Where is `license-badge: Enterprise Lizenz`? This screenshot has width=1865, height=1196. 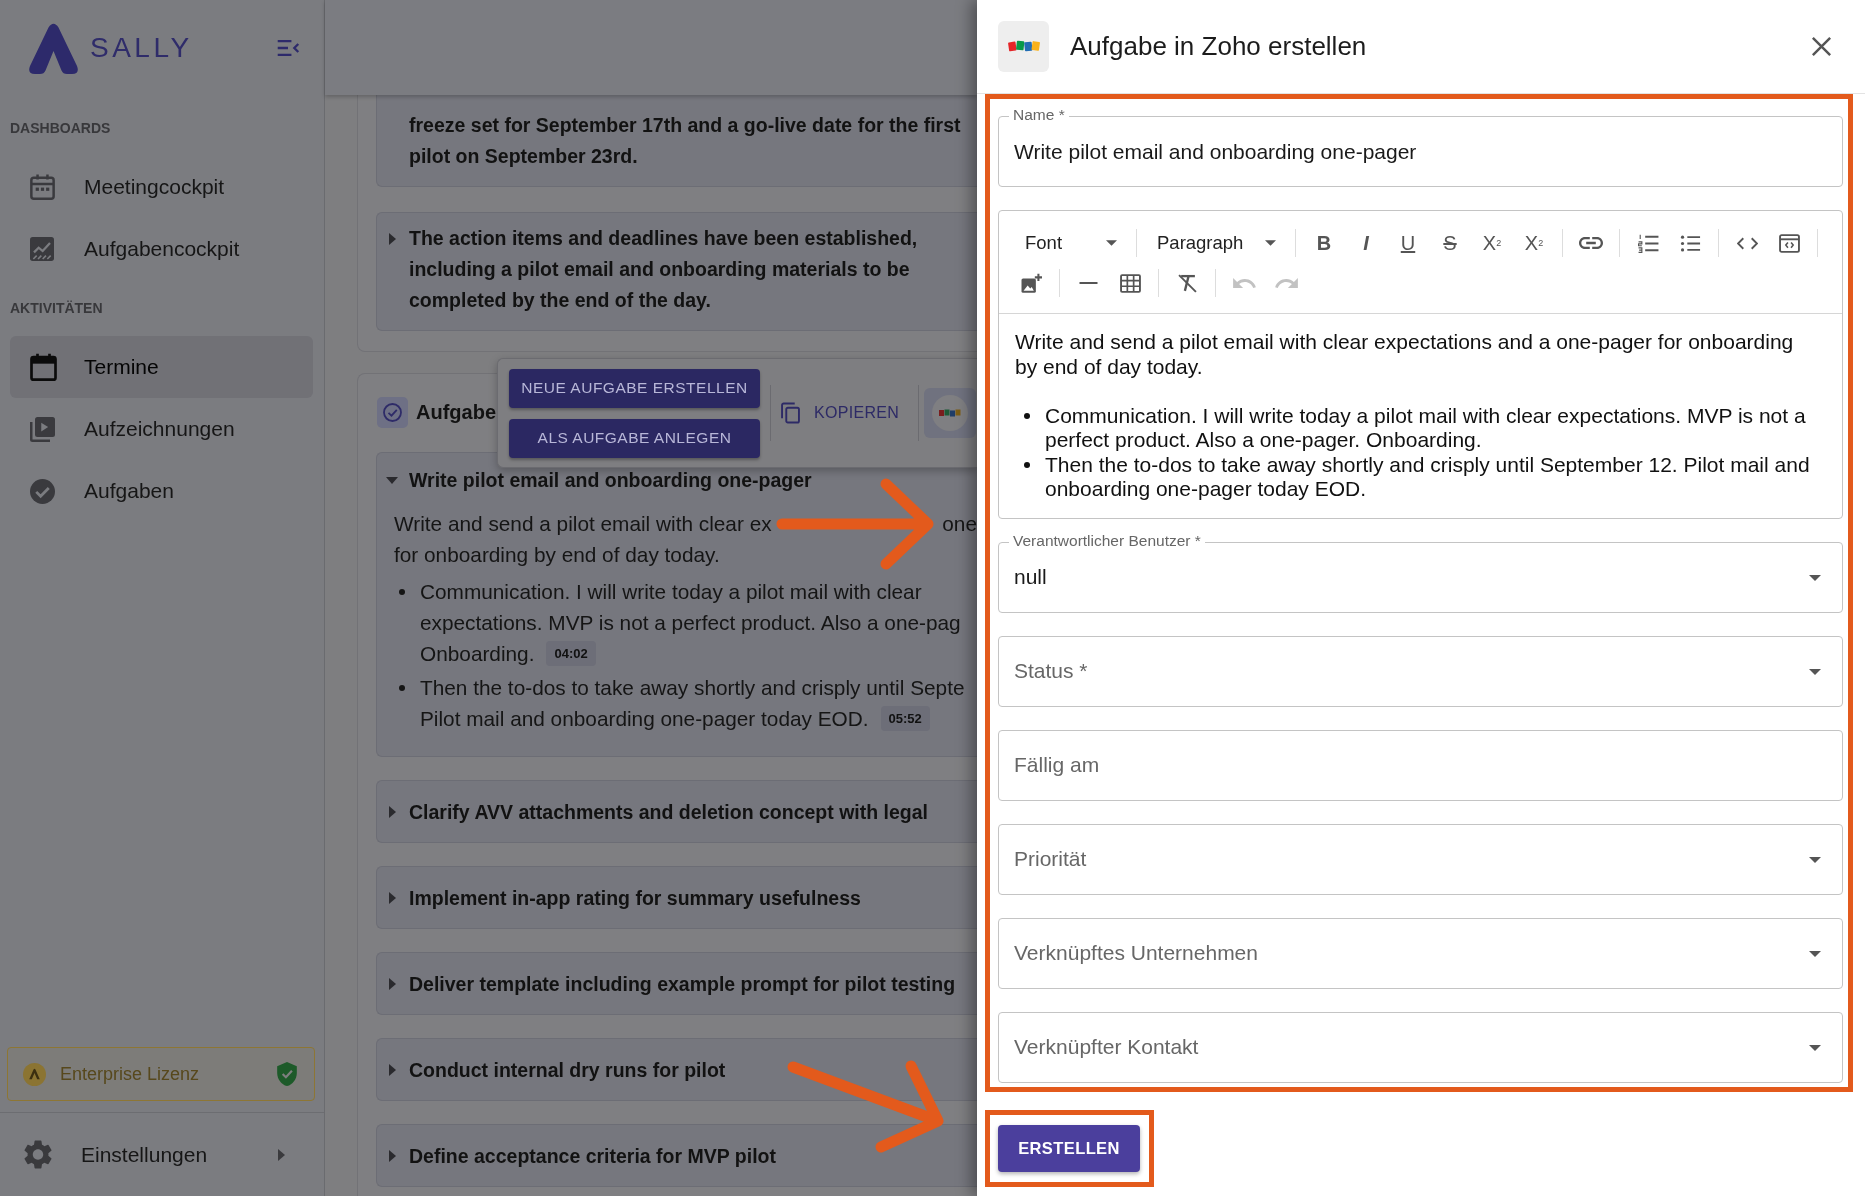
license-badge: Enterprise Lizenz is located at coordinates (161, 1074).